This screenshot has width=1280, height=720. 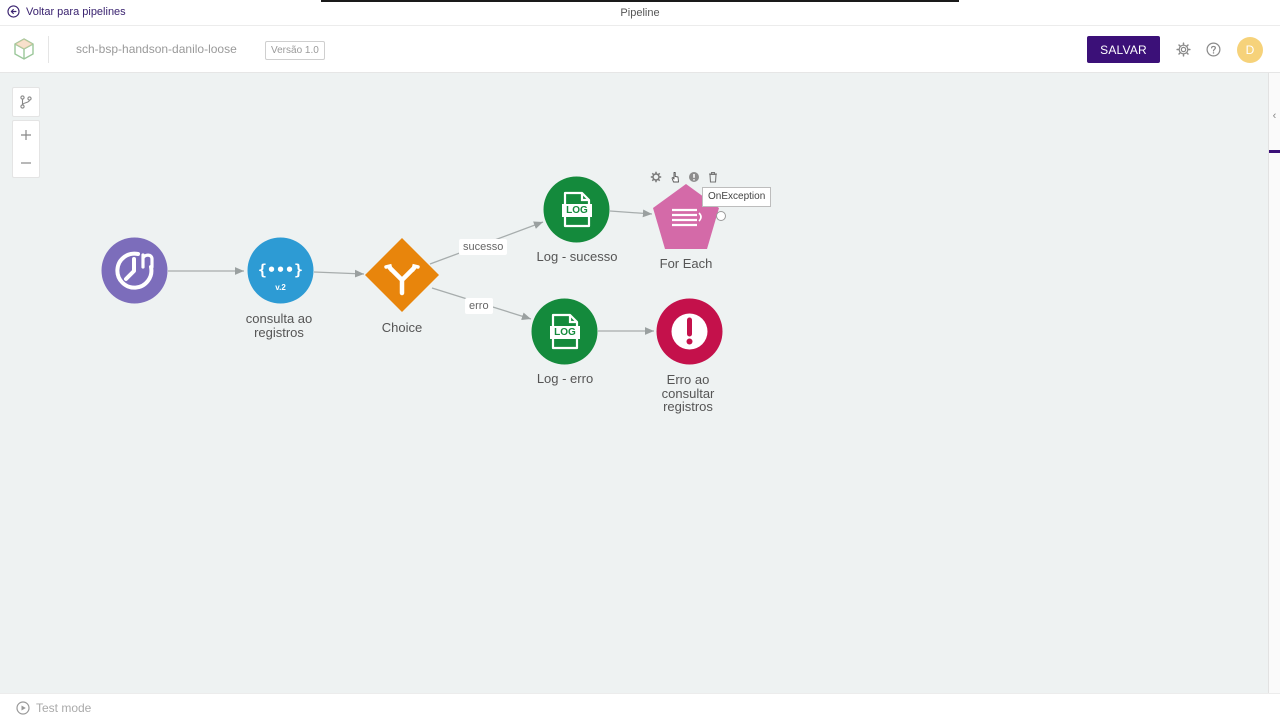 What do you see at coordinates (48, 49) in the screenshot?
I see `header-divider` at bounding box center [48, 49].